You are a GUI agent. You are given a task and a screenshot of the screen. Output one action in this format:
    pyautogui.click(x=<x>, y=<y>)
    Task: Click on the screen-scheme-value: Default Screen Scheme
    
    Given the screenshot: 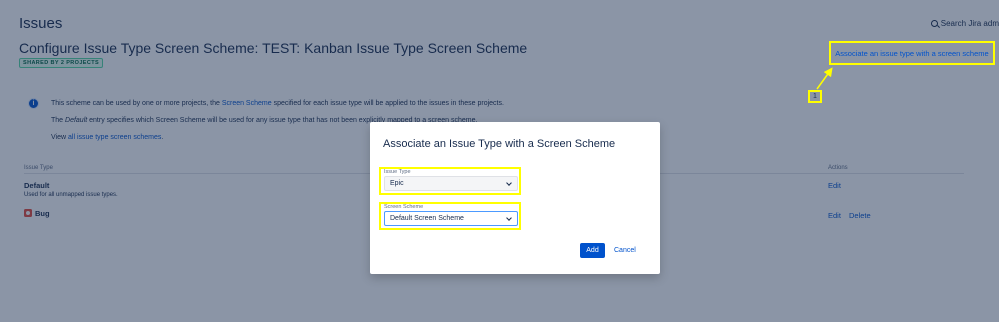 What is the action you would take?
    pyautogui.click(x=427, y=218)
    